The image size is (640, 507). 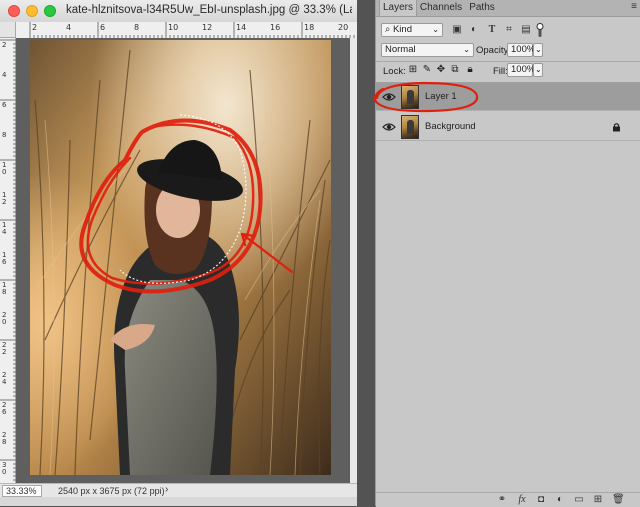 I want to click on ruler-number: 18, so click(x=309, y=27).